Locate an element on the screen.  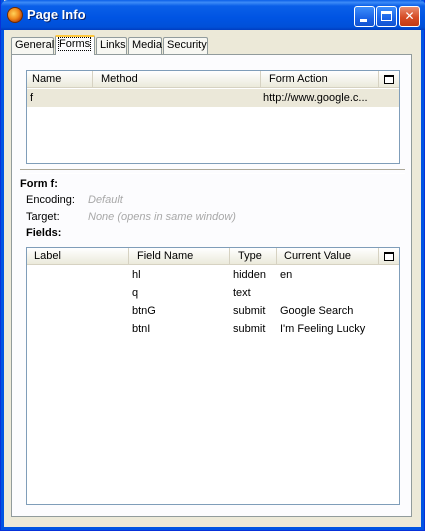
column-header-label: Label is located at coordinates (78, 256).